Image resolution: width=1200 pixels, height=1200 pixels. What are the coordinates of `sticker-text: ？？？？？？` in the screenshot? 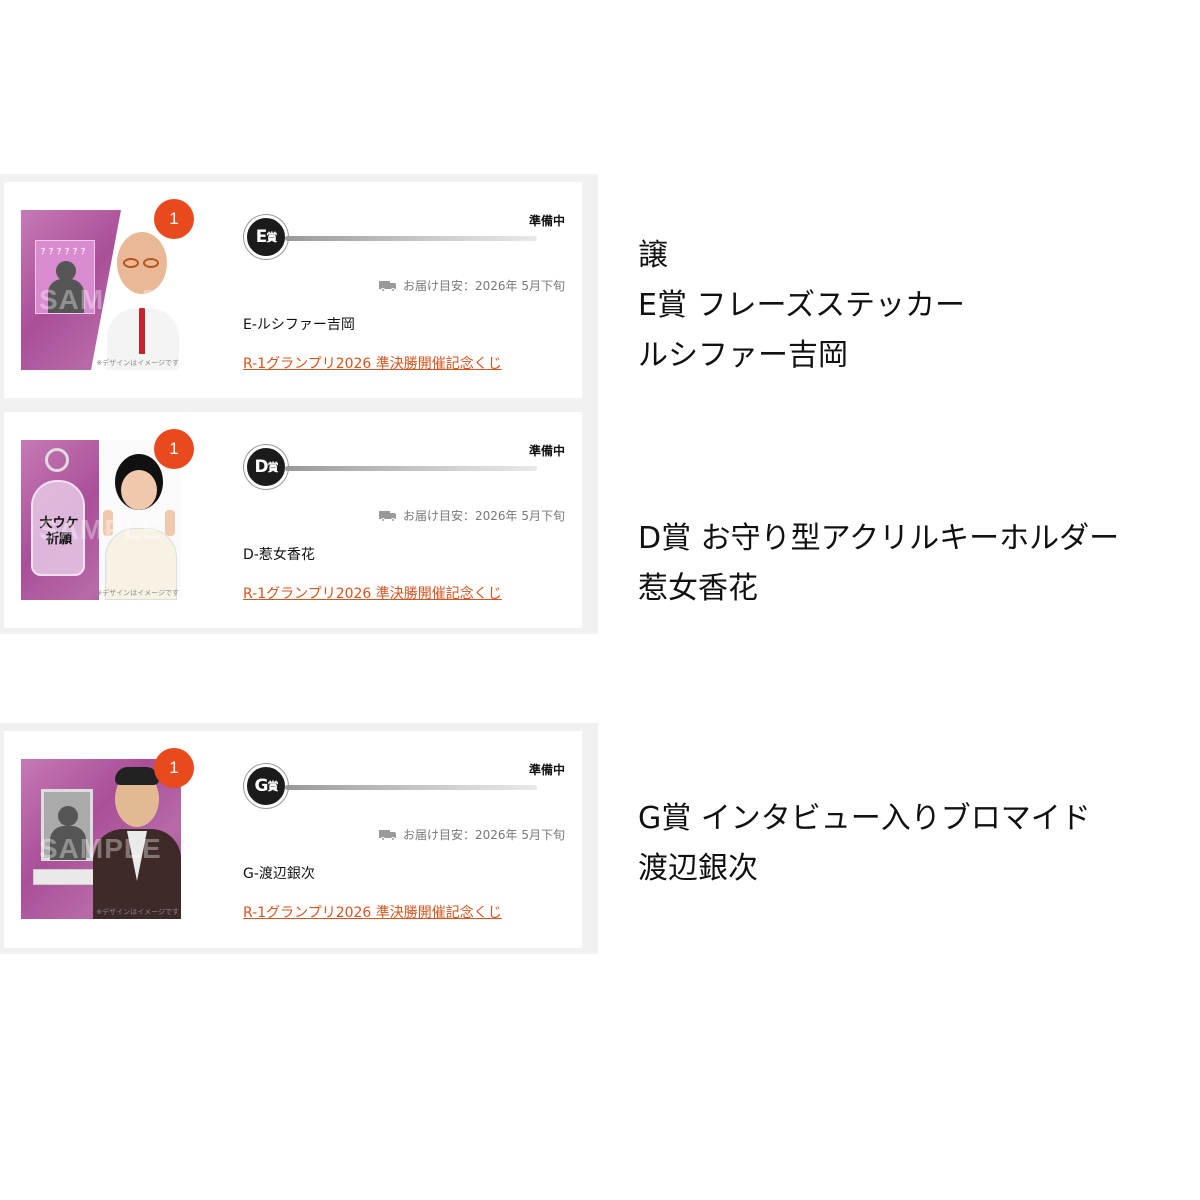 It's located at (65, 251).